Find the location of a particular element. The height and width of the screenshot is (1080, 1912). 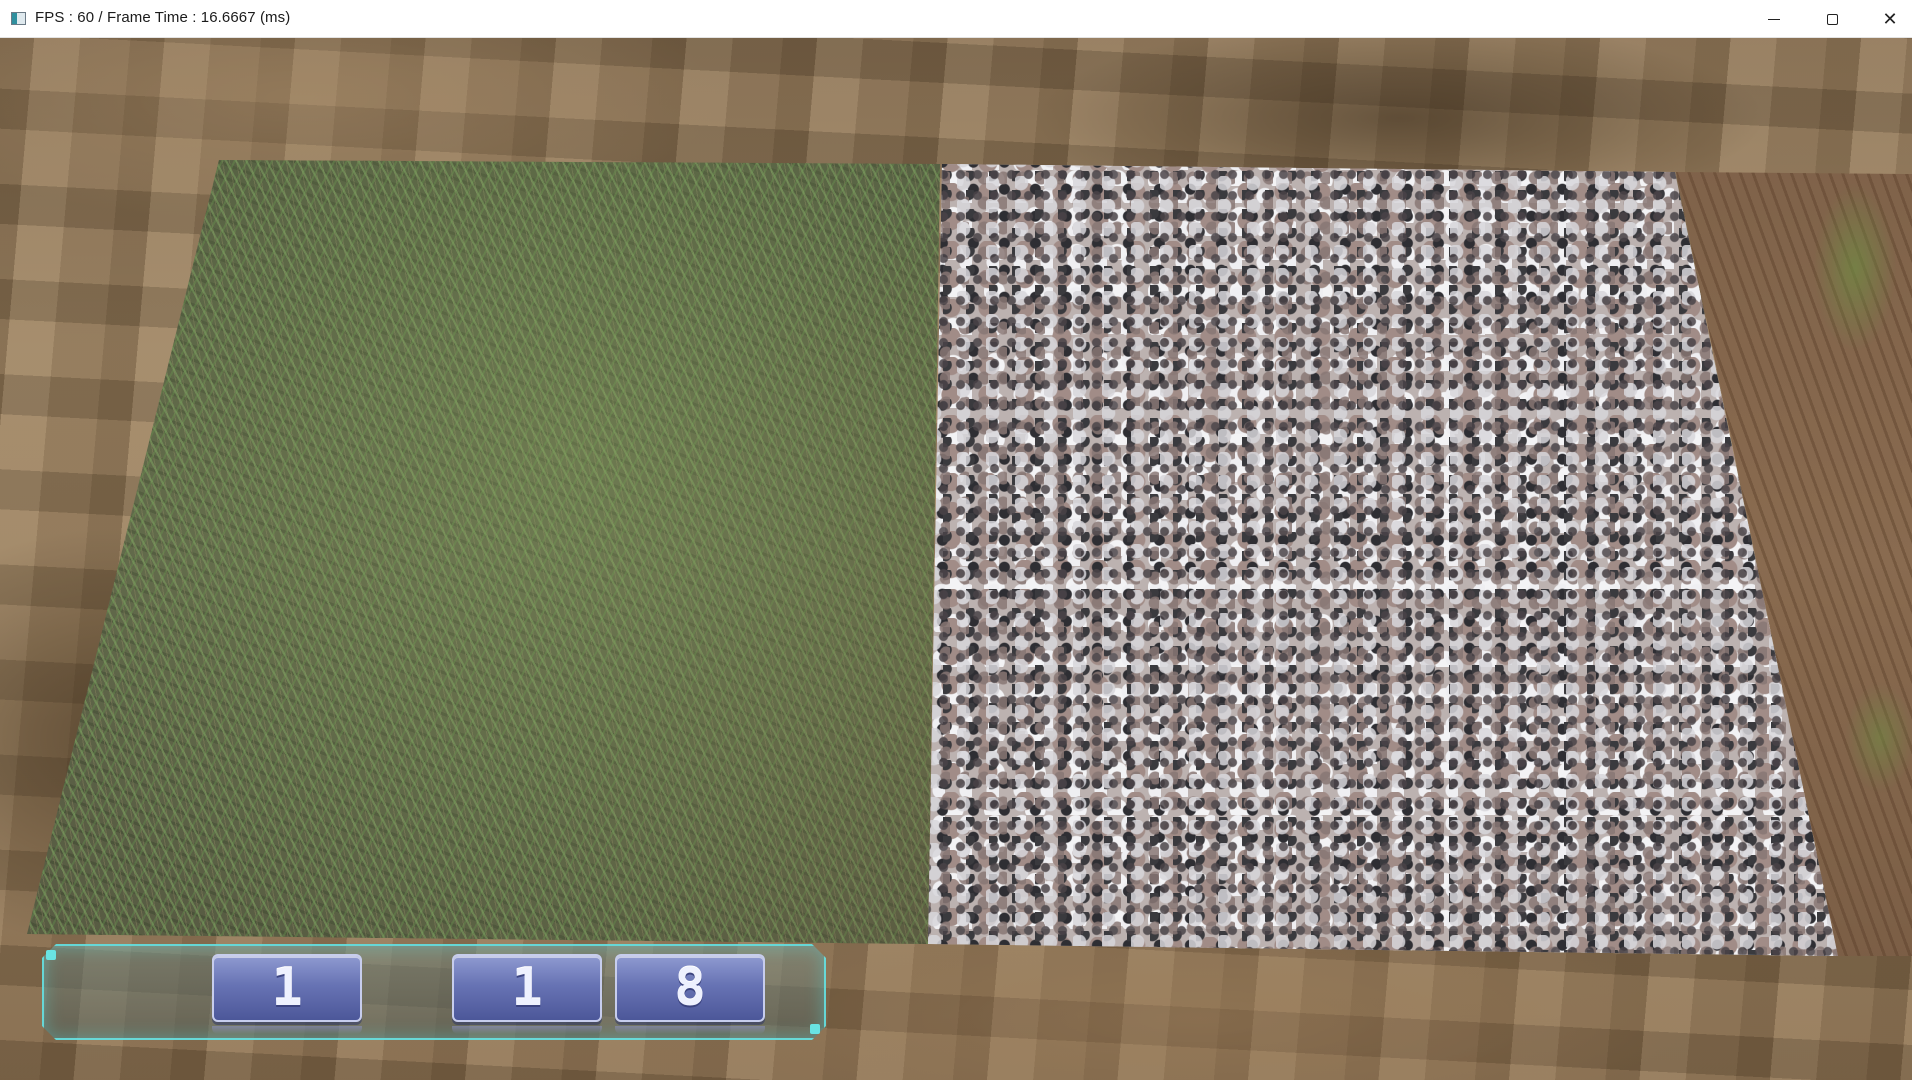

close-icon: ✕ is located at coordinates (1890, 19).